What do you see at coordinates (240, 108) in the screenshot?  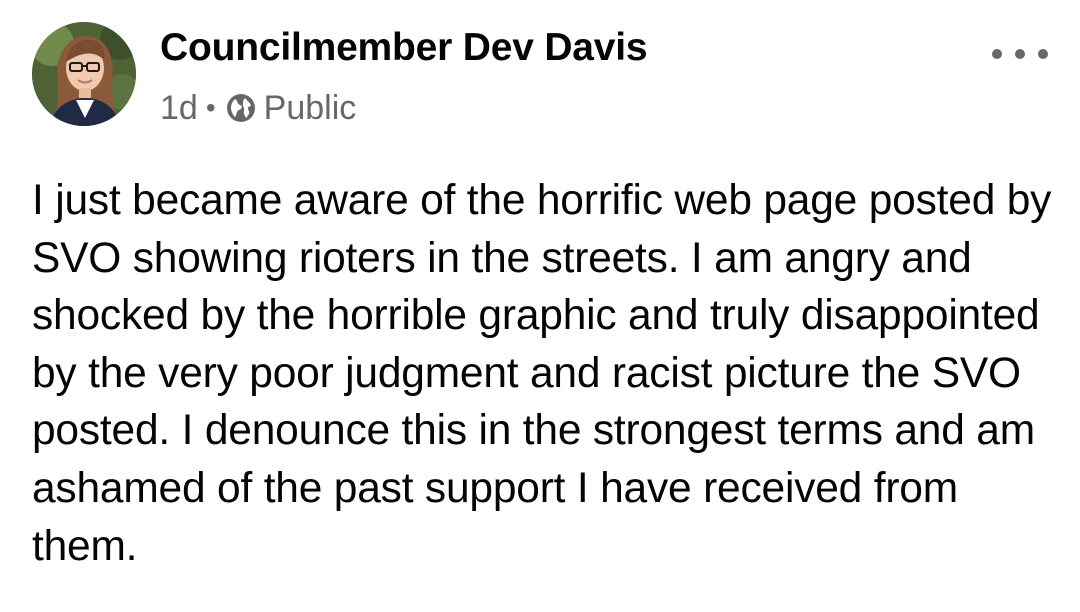 I see `globe-icon` at bounding box center [240, 108].